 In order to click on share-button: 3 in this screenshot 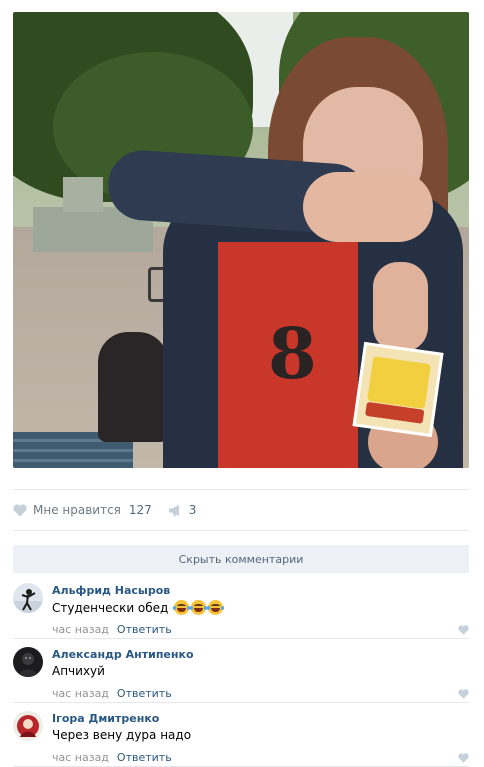, I will do `click(182, 510)`.